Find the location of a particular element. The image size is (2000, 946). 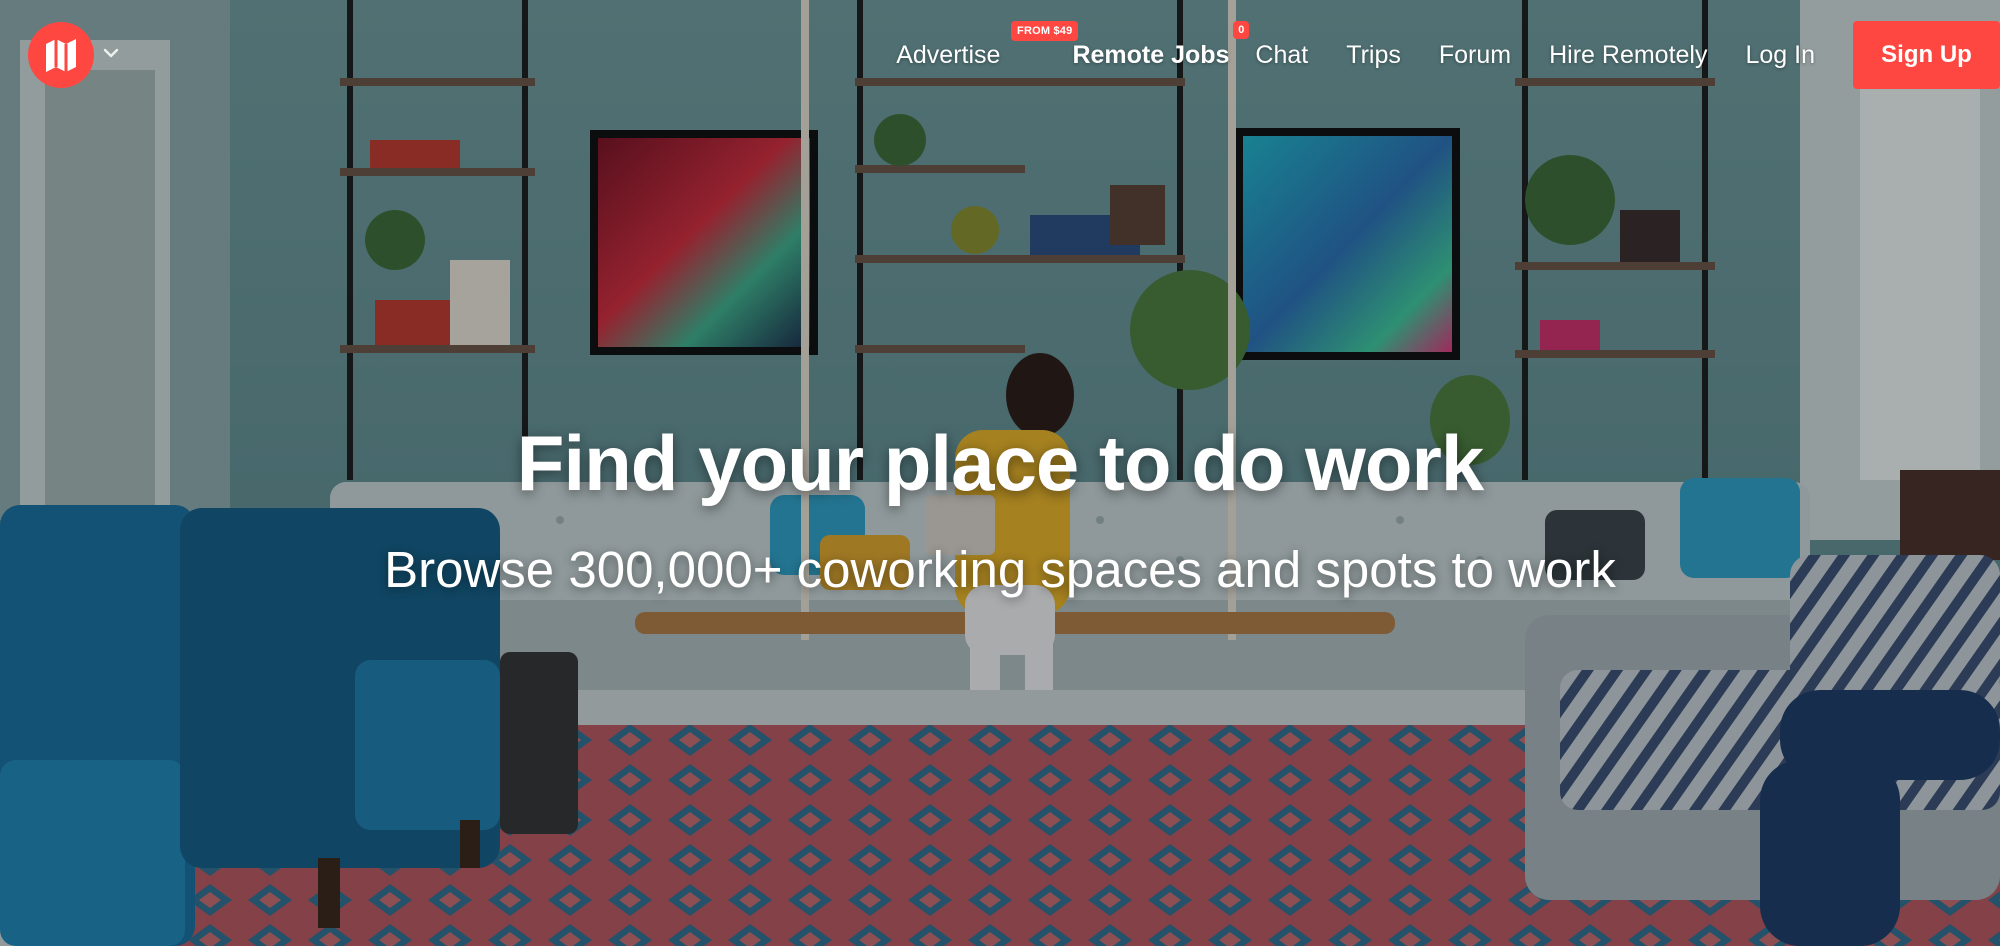

nav-chat: Chat is located at coordinates (1281, 55).